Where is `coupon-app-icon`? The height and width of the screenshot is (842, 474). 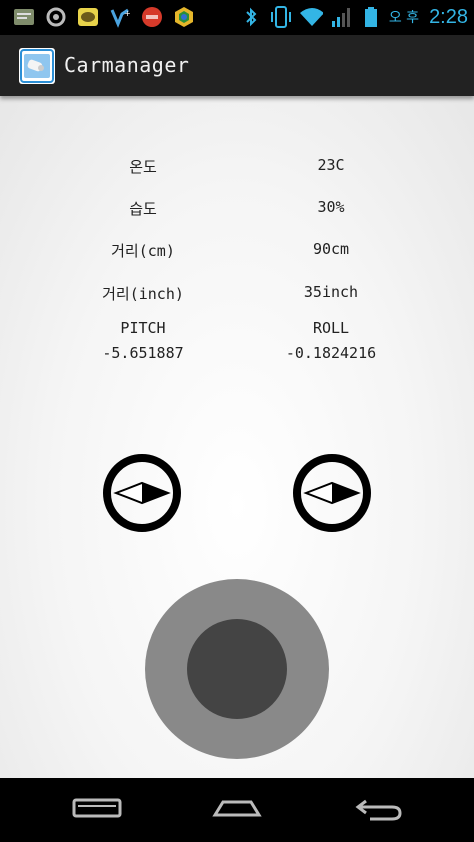
coupon-app-icon is located at coordinates (152, 17).